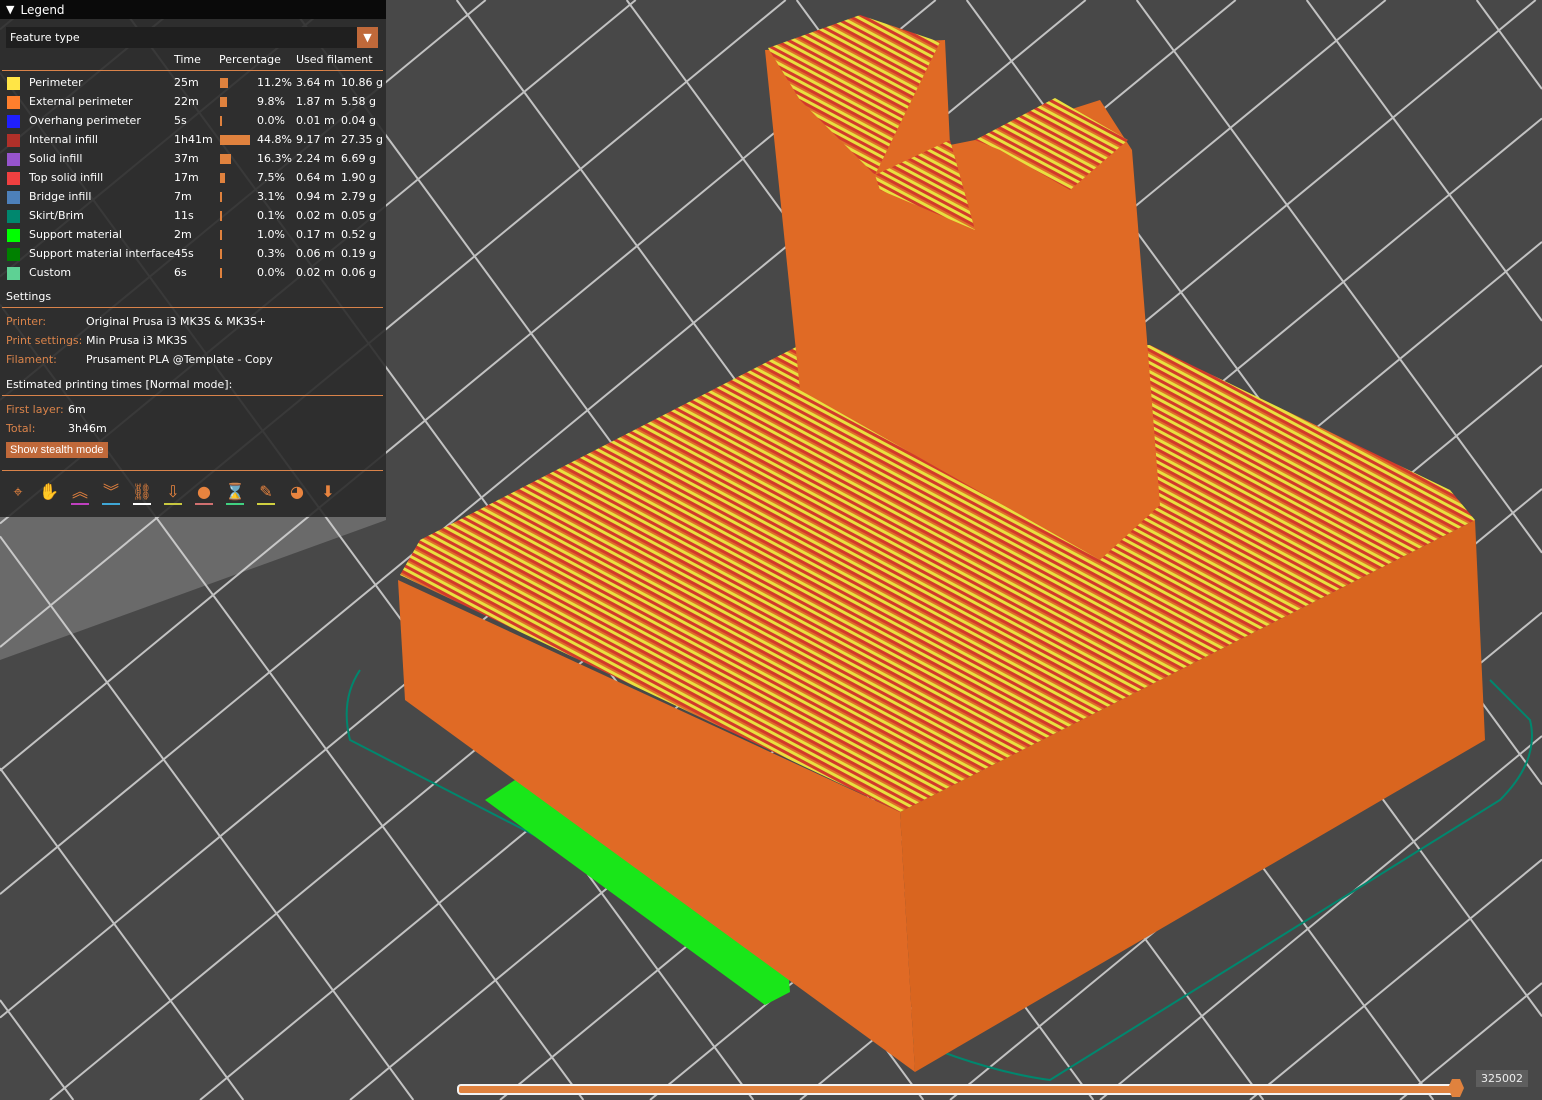 The width and height of the screenshot is (1542, 1100). Describe the element at coordinates (183, 196) in the screenshot. I see `feature-time: 7m` at that location.